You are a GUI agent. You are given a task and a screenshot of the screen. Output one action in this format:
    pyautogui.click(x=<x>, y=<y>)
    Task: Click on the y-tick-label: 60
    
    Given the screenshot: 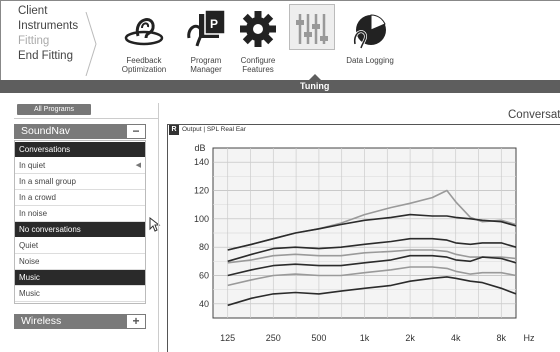 What is the action you would take?
    pyautogui.click(x=204, y=276)
    